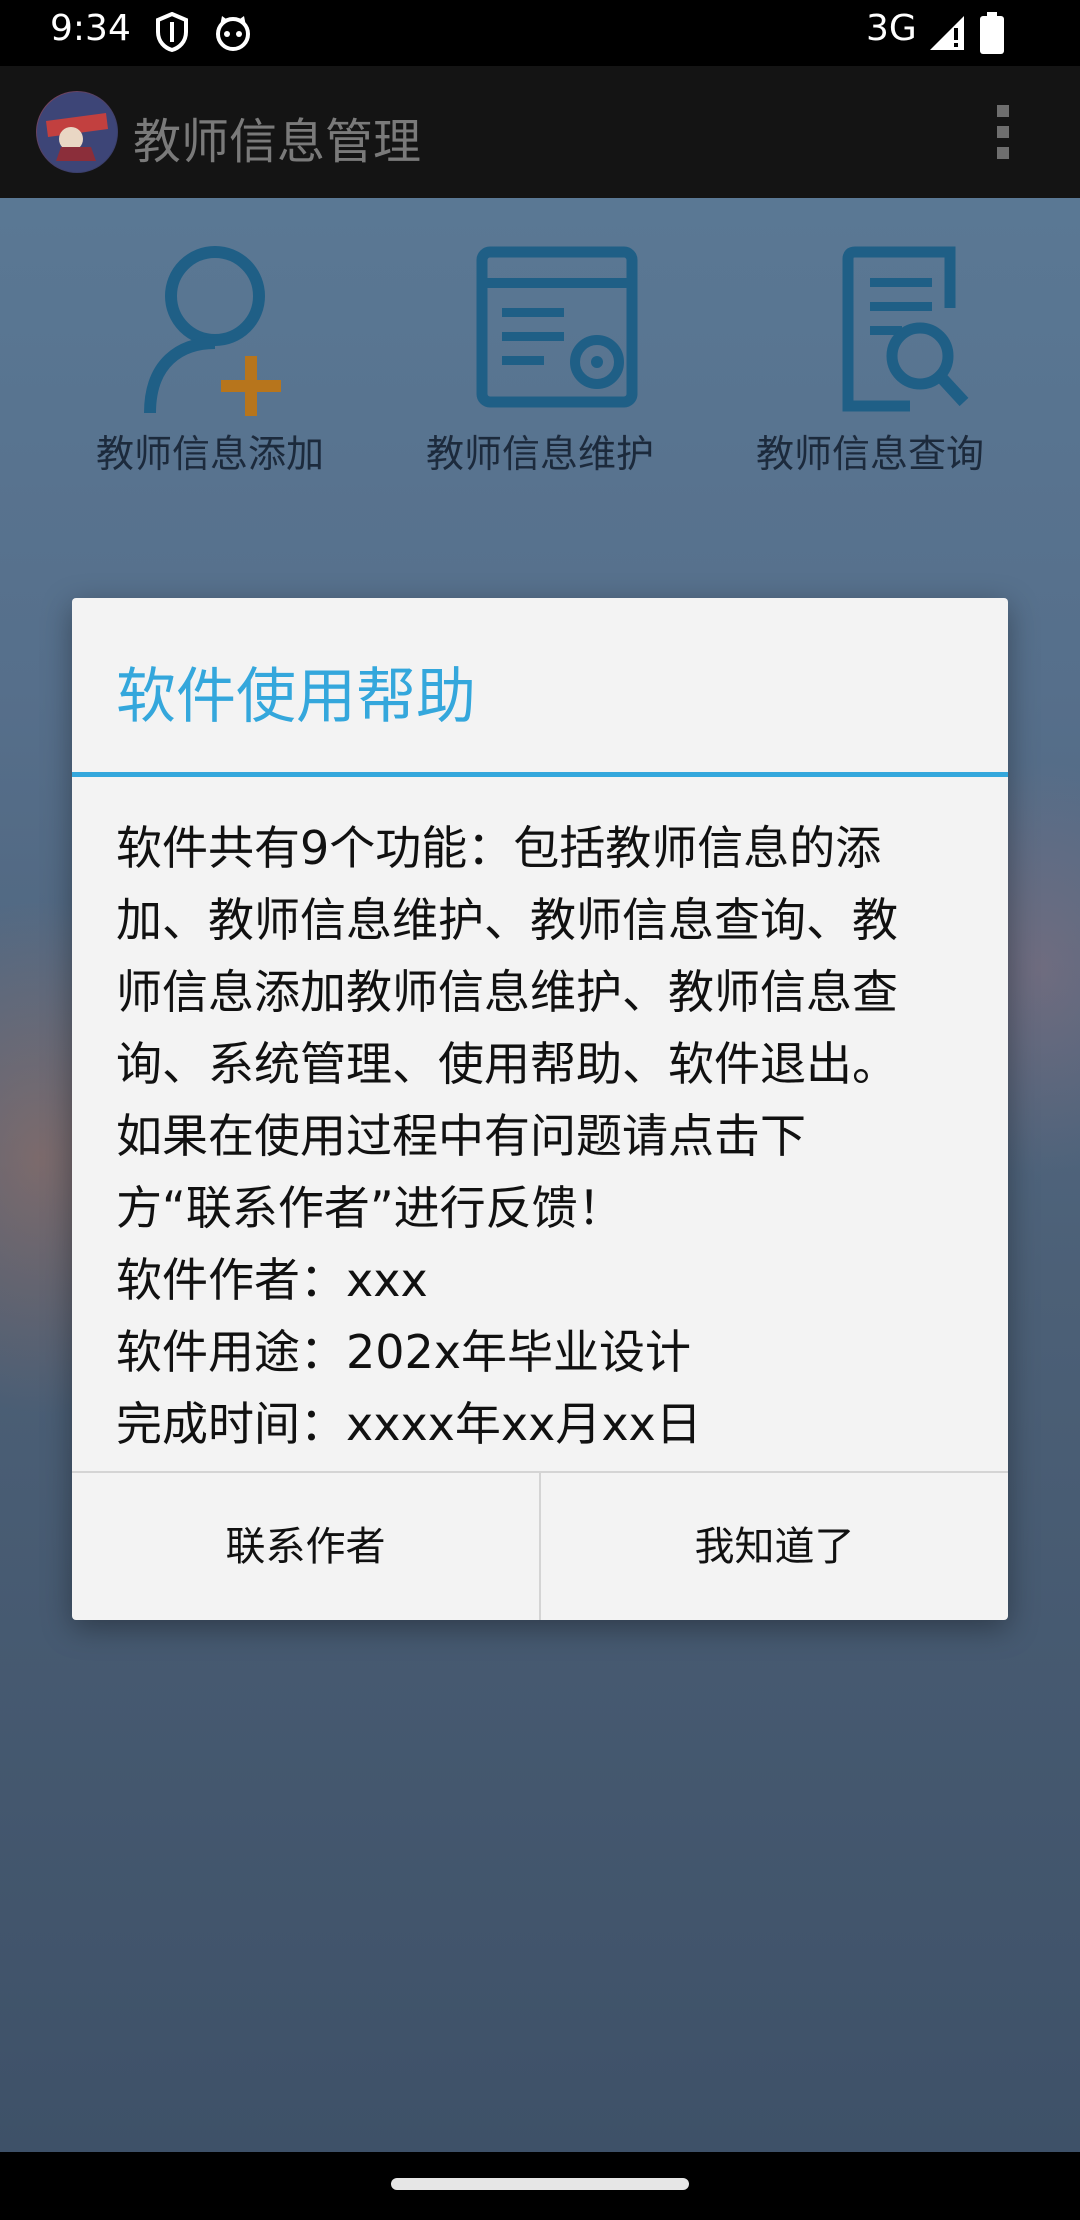  I want to click on dialog-line: 询、系统管理、使用帮助、软件退出。, so click(507, 1064).